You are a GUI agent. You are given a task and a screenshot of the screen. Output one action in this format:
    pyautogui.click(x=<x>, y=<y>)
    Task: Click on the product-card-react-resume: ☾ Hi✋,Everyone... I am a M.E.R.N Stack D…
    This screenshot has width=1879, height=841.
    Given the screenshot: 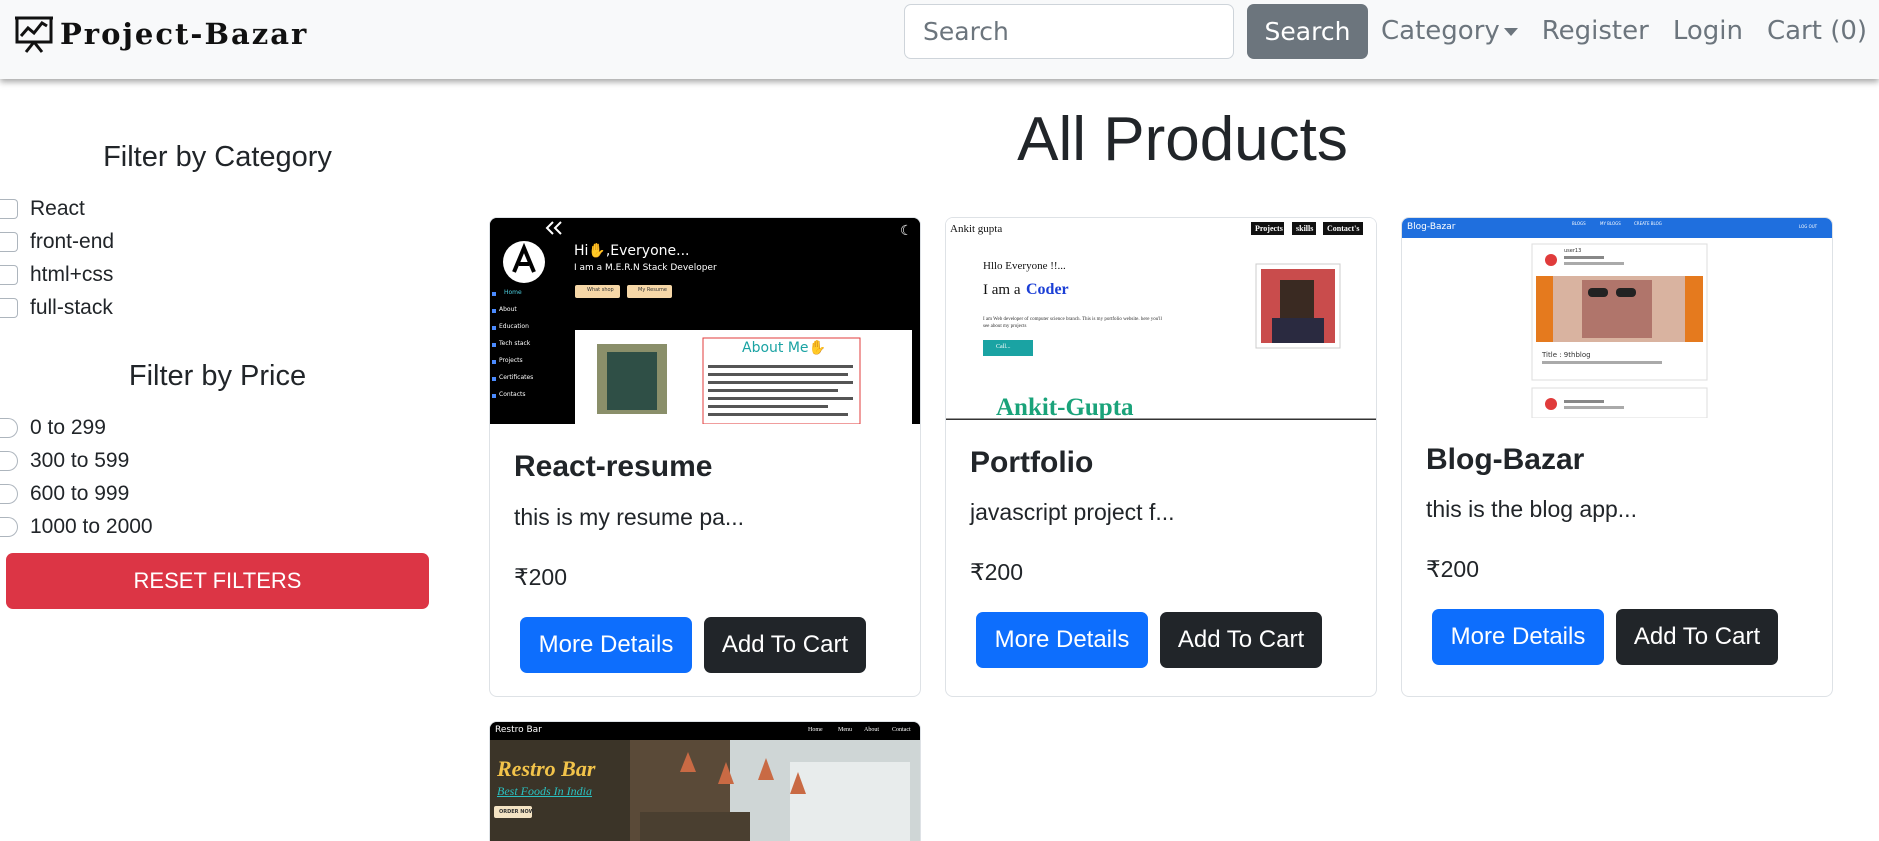 What is the action you would take?
    pyautogui.click(x=705, y=457)
    